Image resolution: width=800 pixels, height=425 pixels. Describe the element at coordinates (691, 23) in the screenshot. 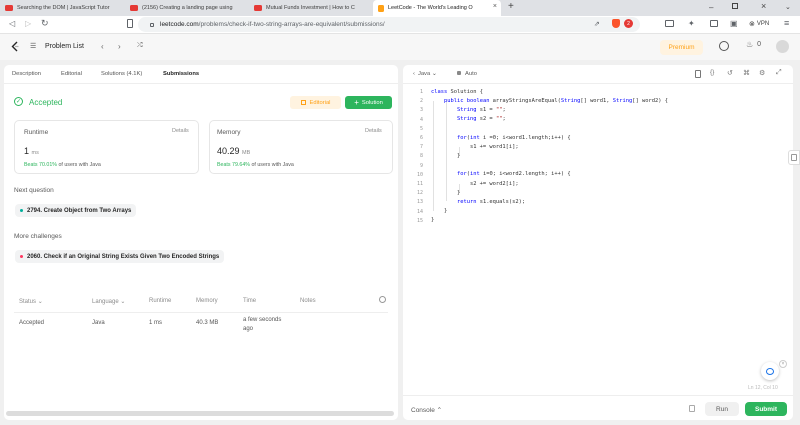

I see `leo-ai-icon: ✦` at that location.